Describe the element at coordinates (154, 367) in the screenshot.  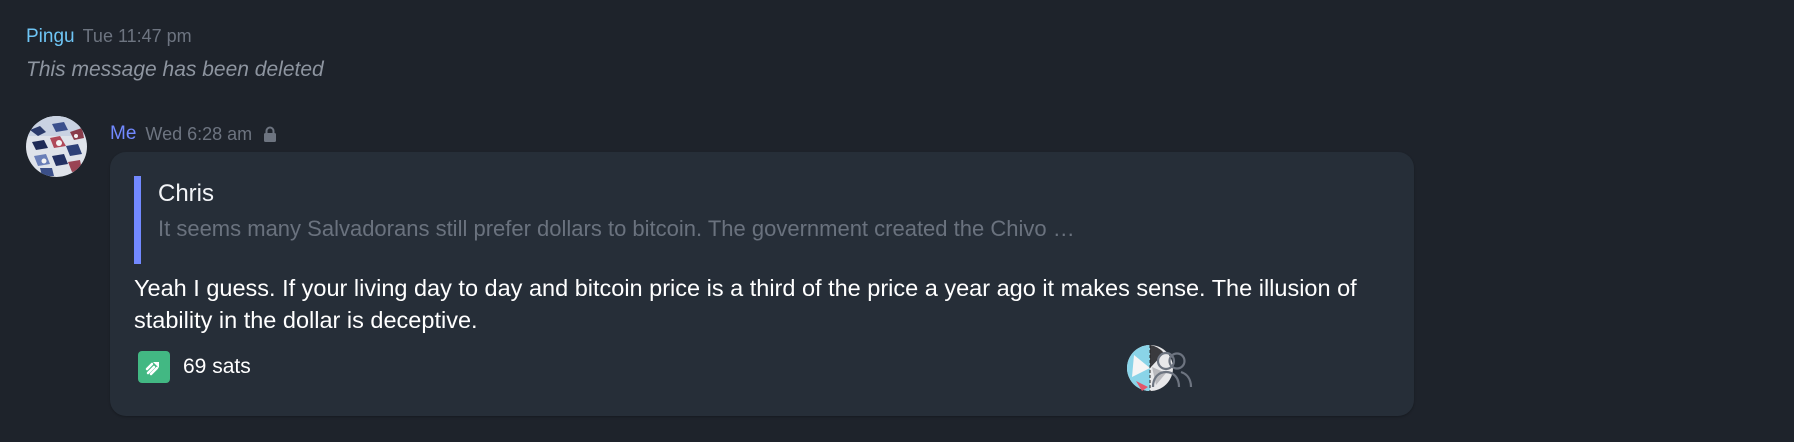
I see `zap-icon` at that location.